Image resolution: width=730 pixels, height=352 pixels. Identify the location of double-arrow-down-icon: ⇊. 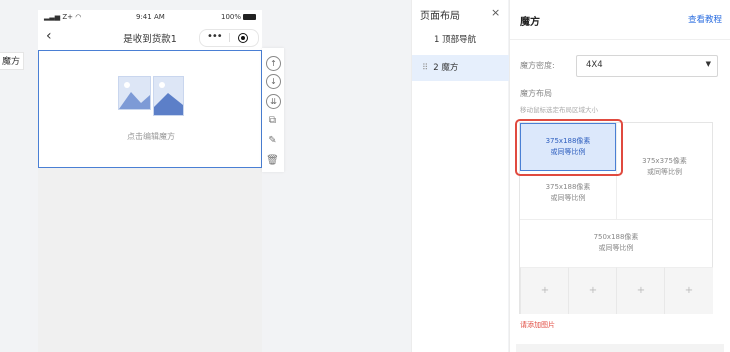
(273, 101).